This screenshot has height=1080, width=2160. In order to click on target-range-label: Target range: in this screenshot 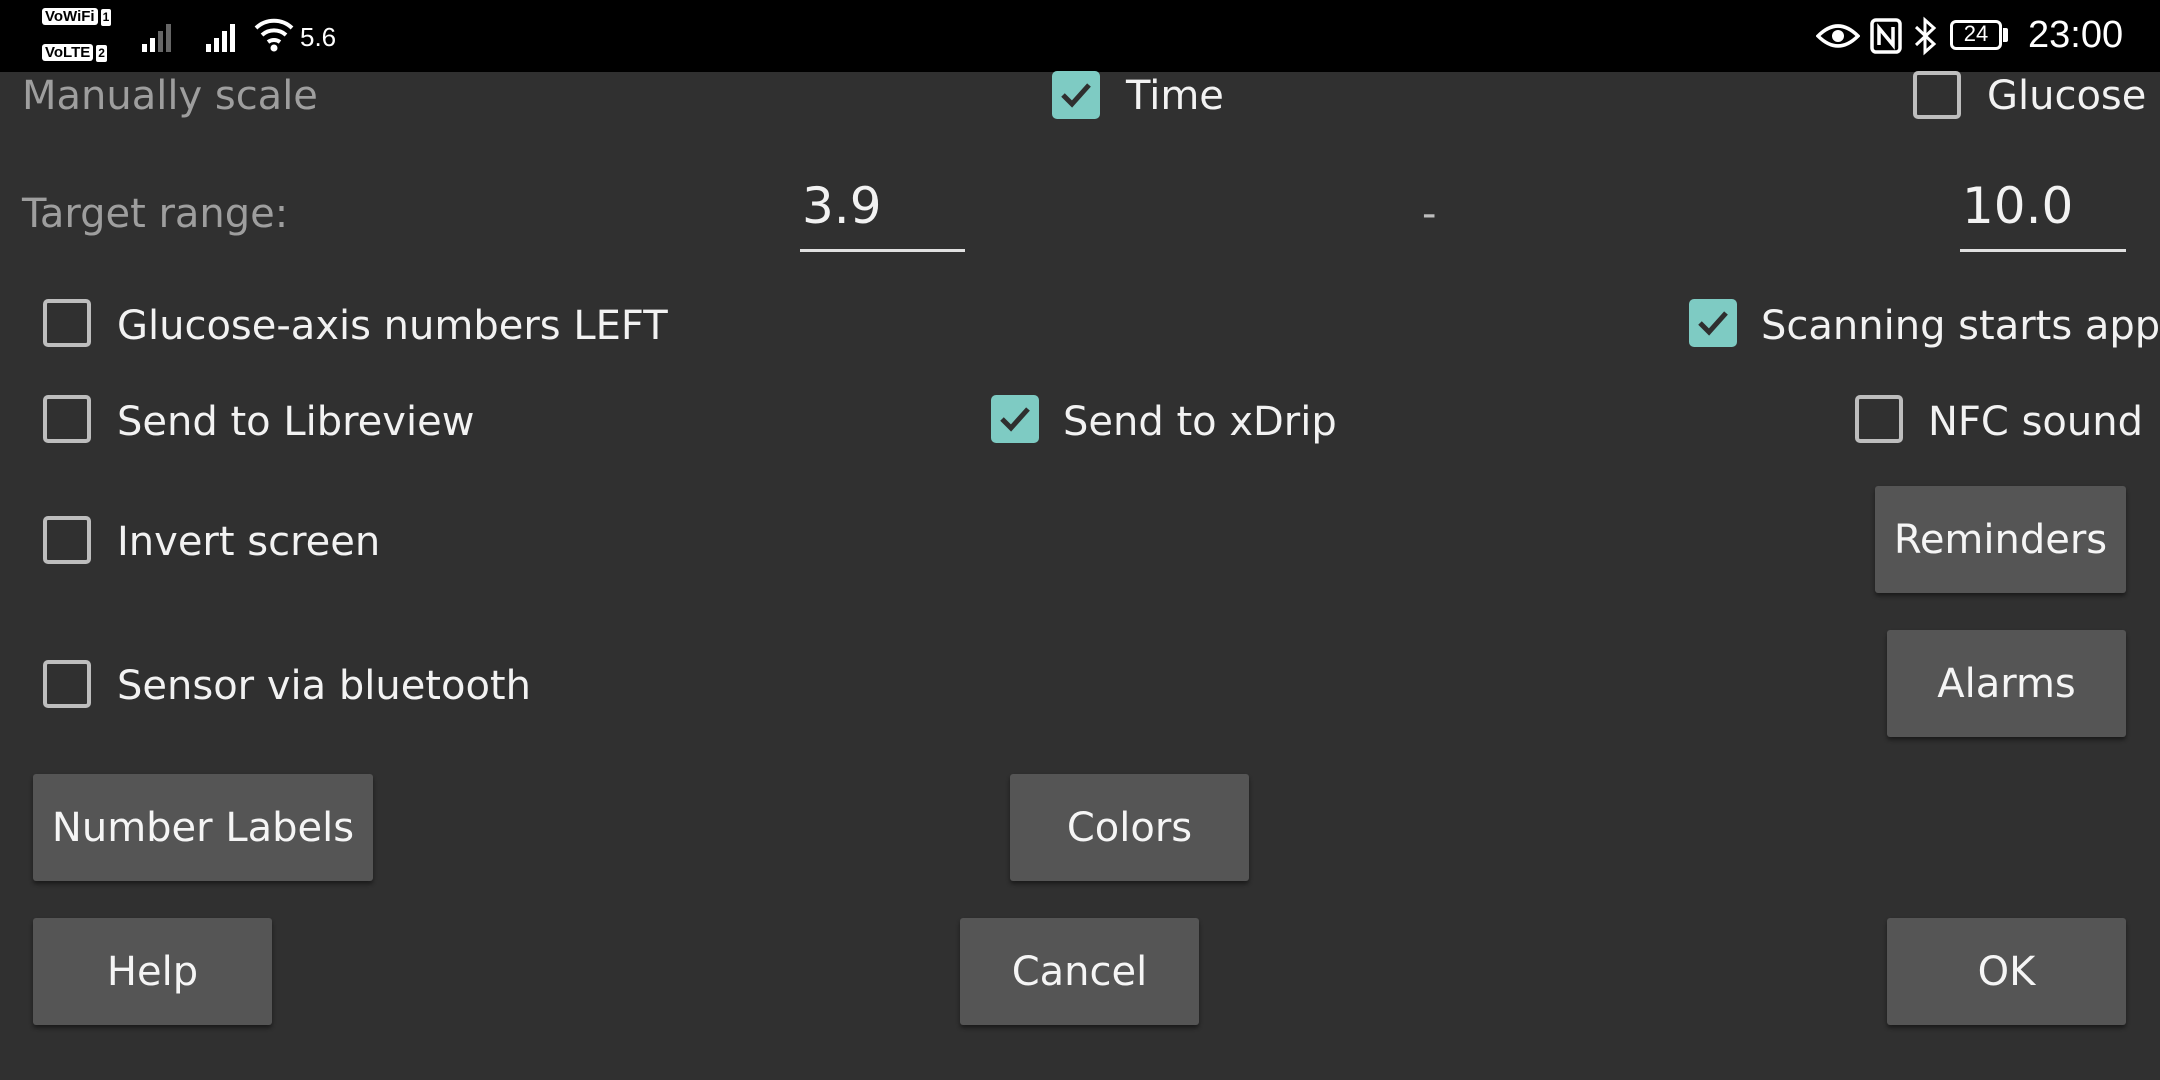, I will do `click(155, 214)`.